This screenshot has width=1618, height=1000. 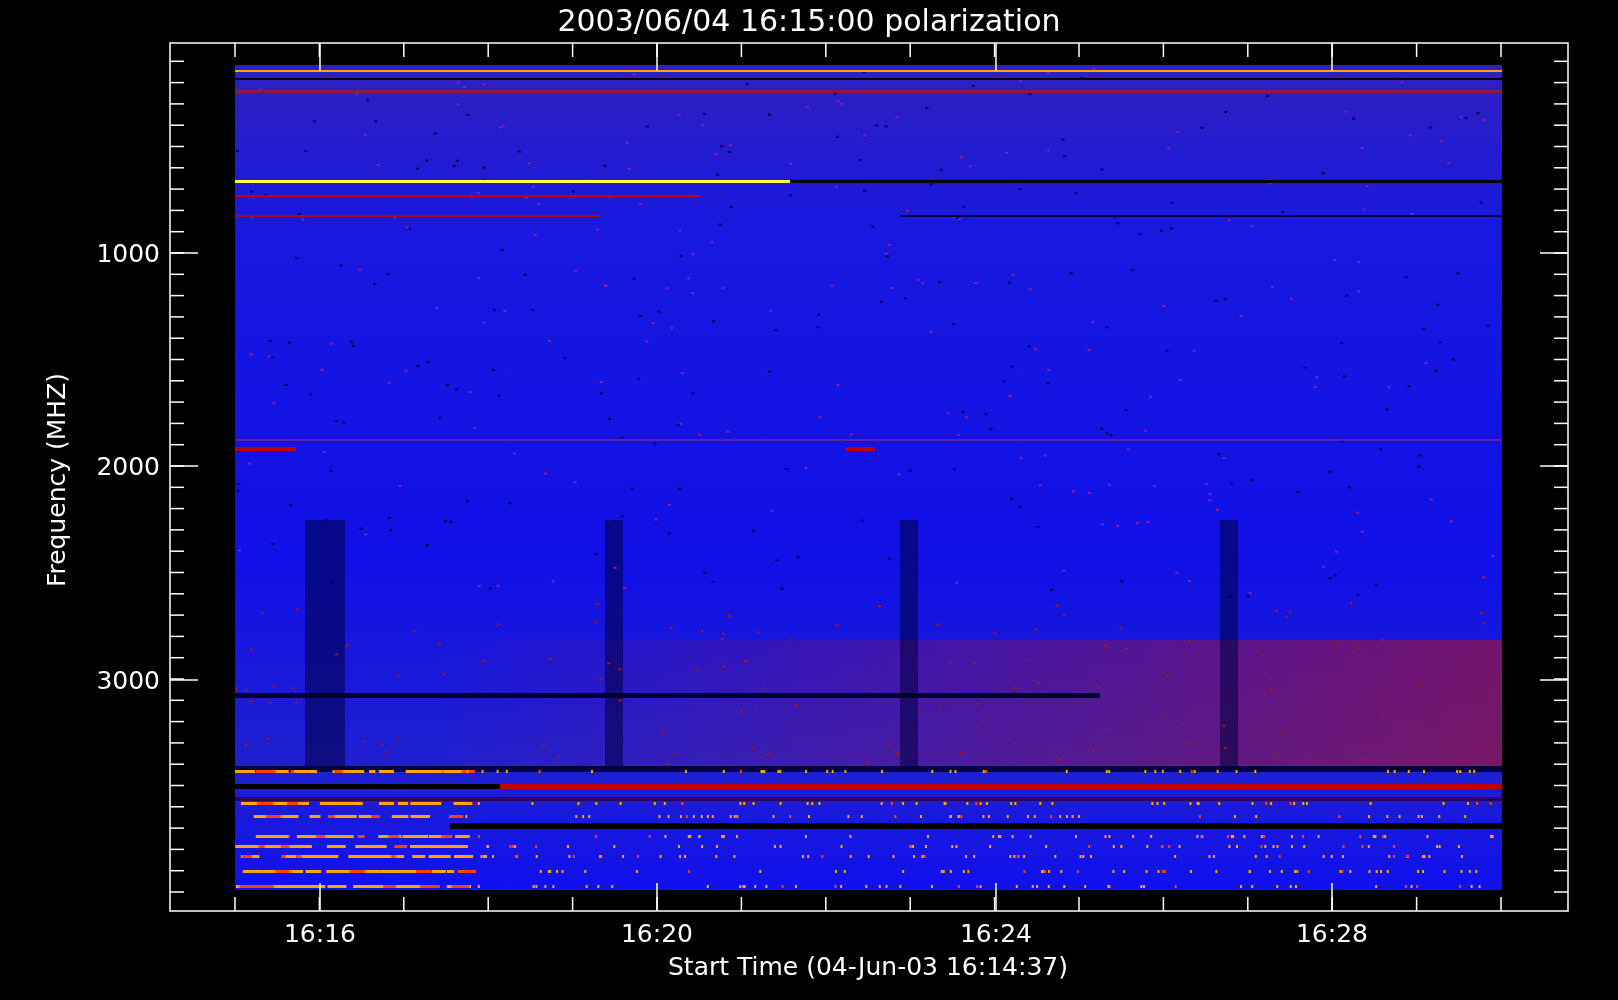 What do you see at coordinates (128, 466) in the screenshot?
I see `tick-label: 2000` at bounding box center [128, 466].